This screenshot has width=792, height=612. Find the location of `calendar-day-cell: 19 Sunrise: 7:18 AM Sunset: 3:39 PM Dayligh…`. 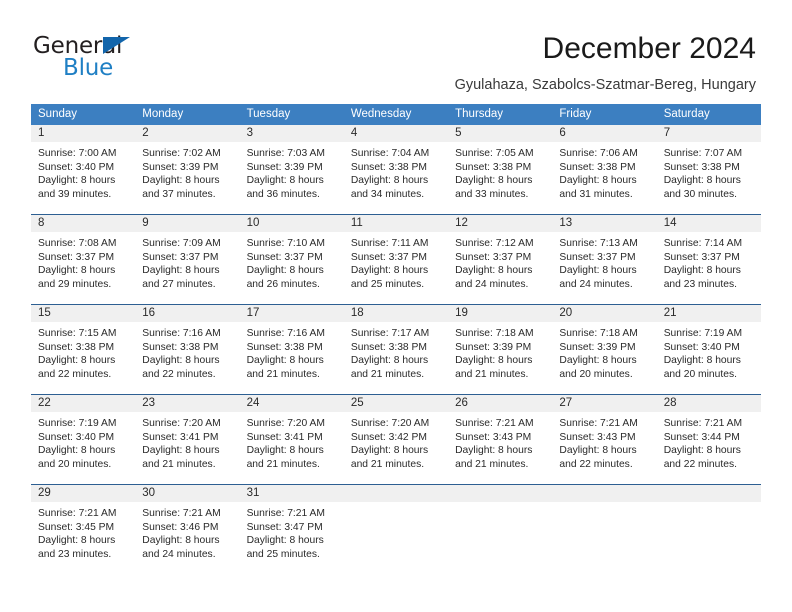

calendar-day-cell: 19 Sunrise: 7:18 AM Sunset: 3:39 PM Dayligh… is located at coordinates (500, 349).